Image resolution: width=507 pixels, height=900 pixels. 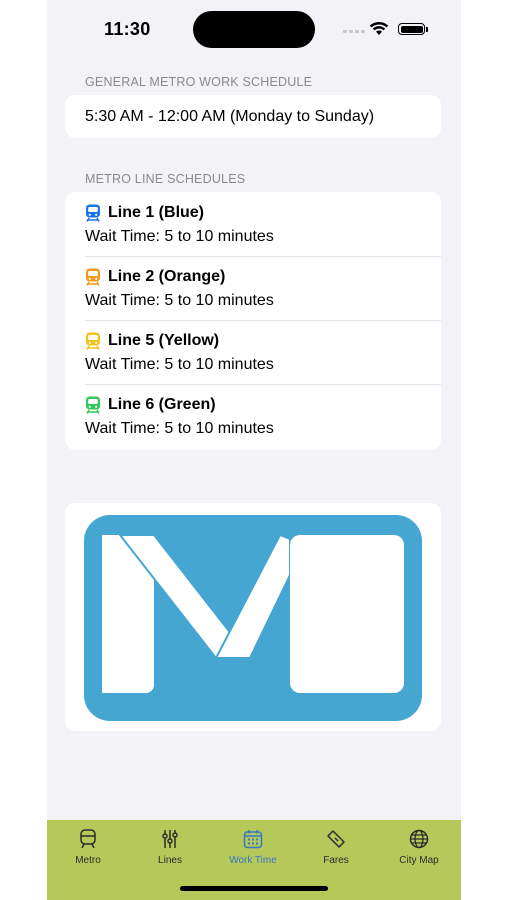 I want to click on calendar-icon, so click(x=253, y=839).